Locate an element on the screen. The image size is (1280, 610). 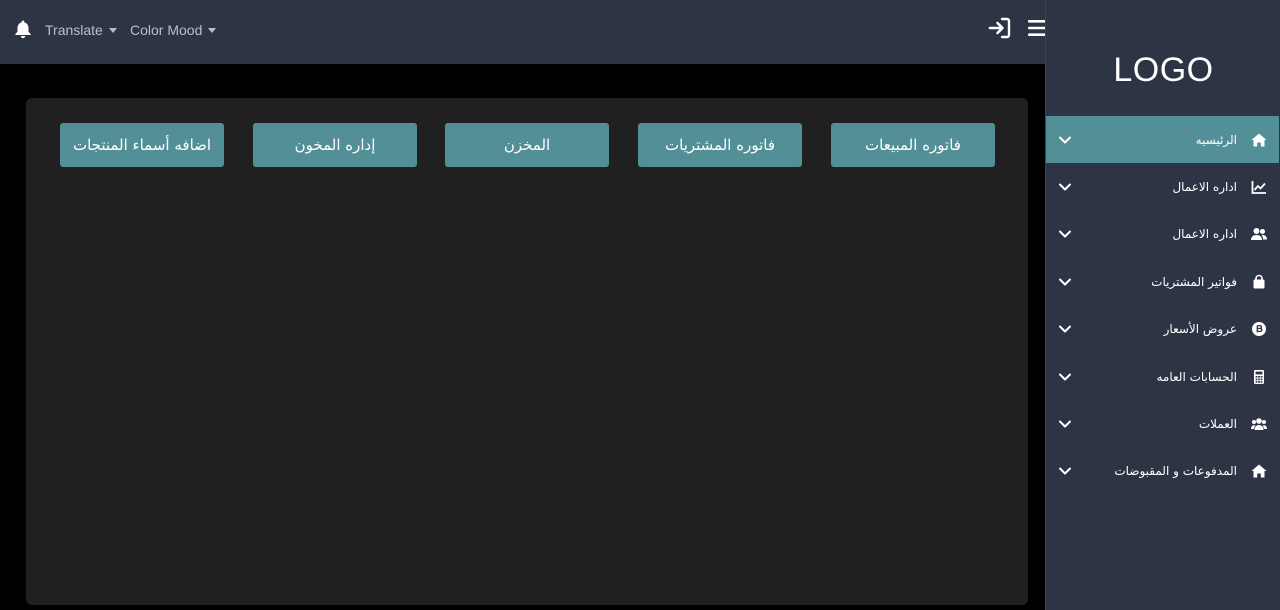
users-icon is located at coordinates (1259, 234).